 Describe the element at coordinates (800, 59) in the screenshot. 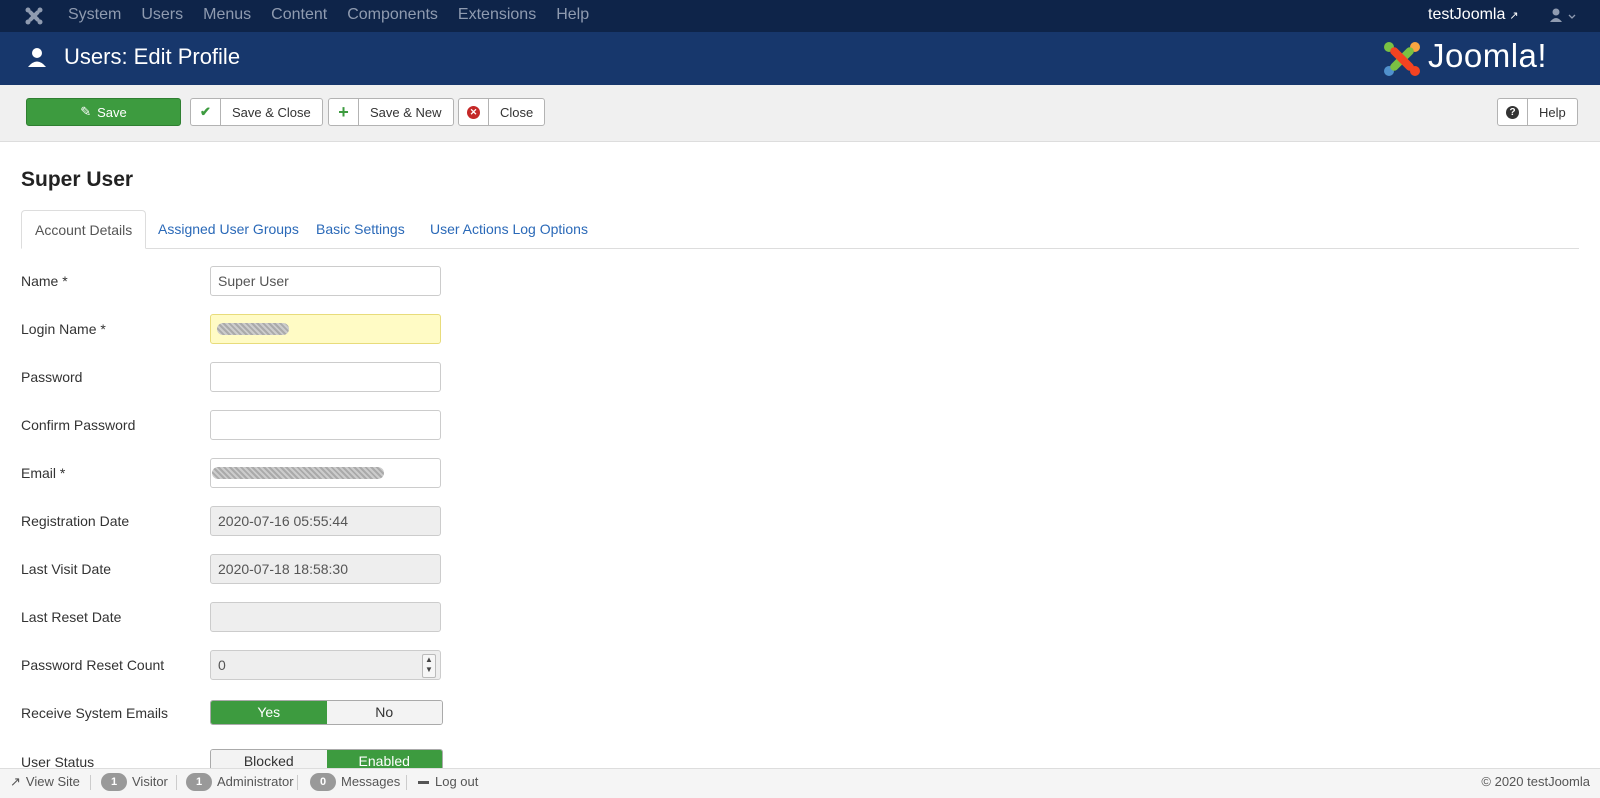

I see `page-header: Users: Edit Profile Joomla!` at that location.